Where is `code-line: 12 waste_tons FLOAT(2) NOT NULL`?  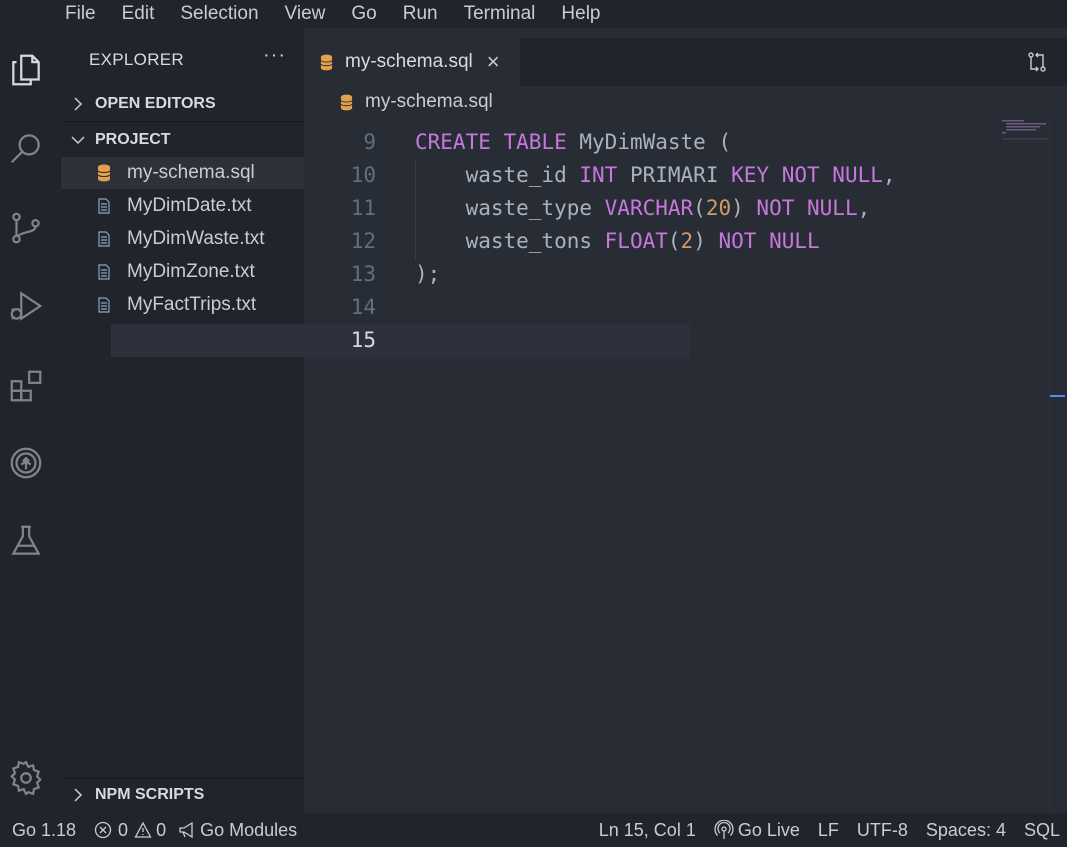 code-line: 12 waste_tons FLOAT(2) NOT NULL is located at coordinates (676, 241).